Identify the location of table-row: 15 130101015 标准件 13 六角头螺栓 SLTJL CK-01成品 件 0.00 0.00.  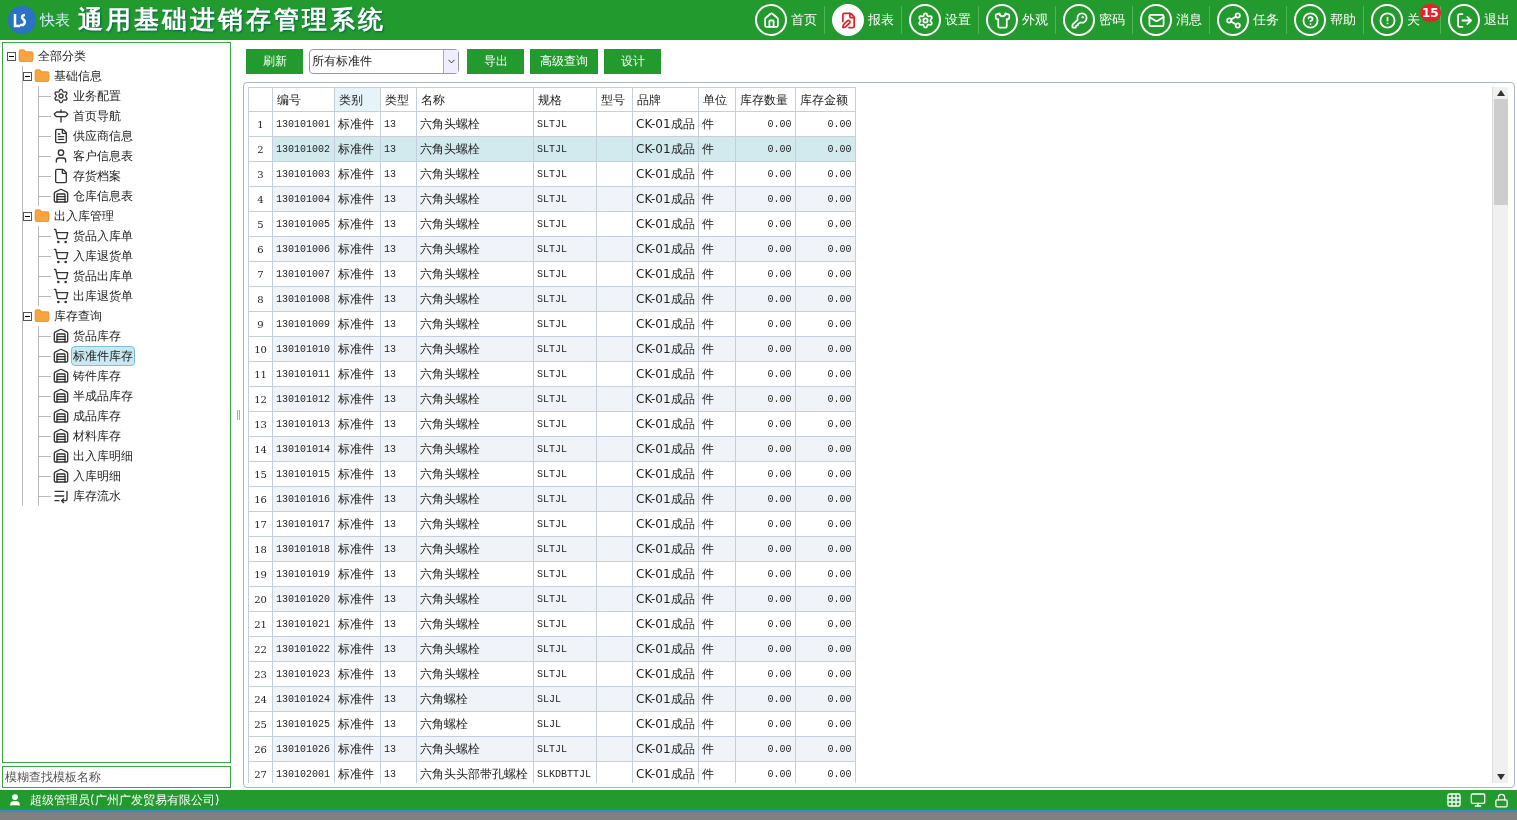
(552, 474).